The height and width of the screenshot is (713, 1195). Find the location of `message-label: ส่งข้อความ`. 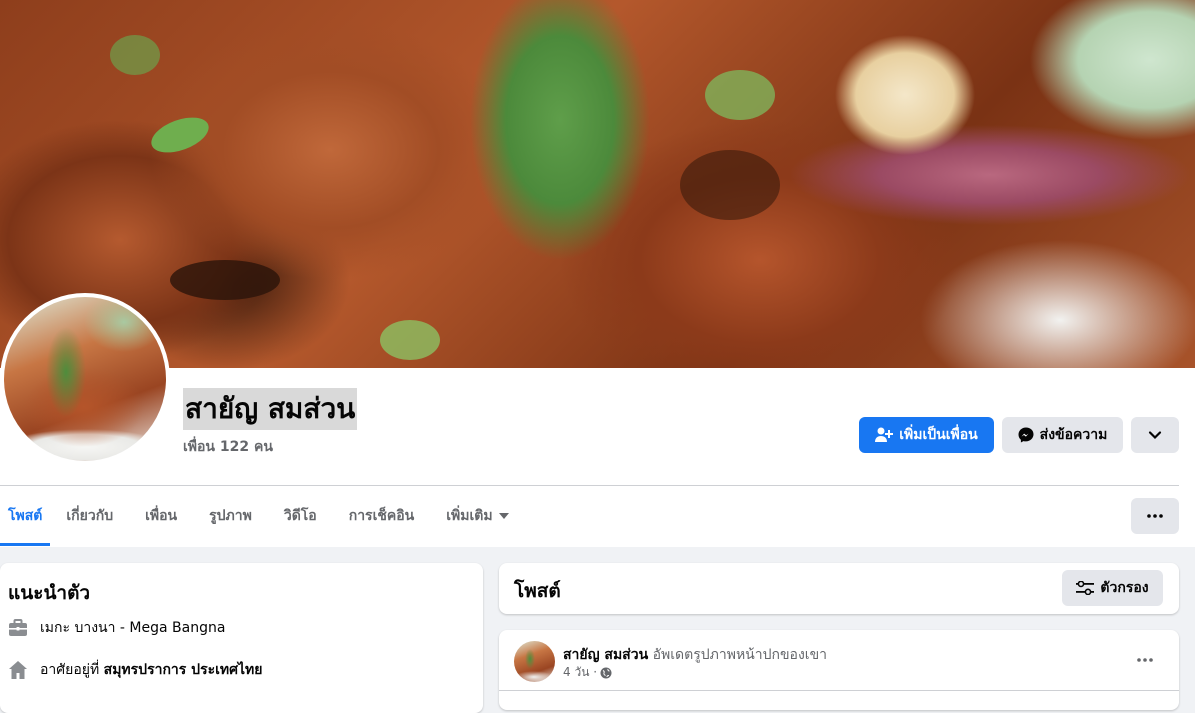

message-label: ส่งข้อความ is located at coordinates (1073, 435).